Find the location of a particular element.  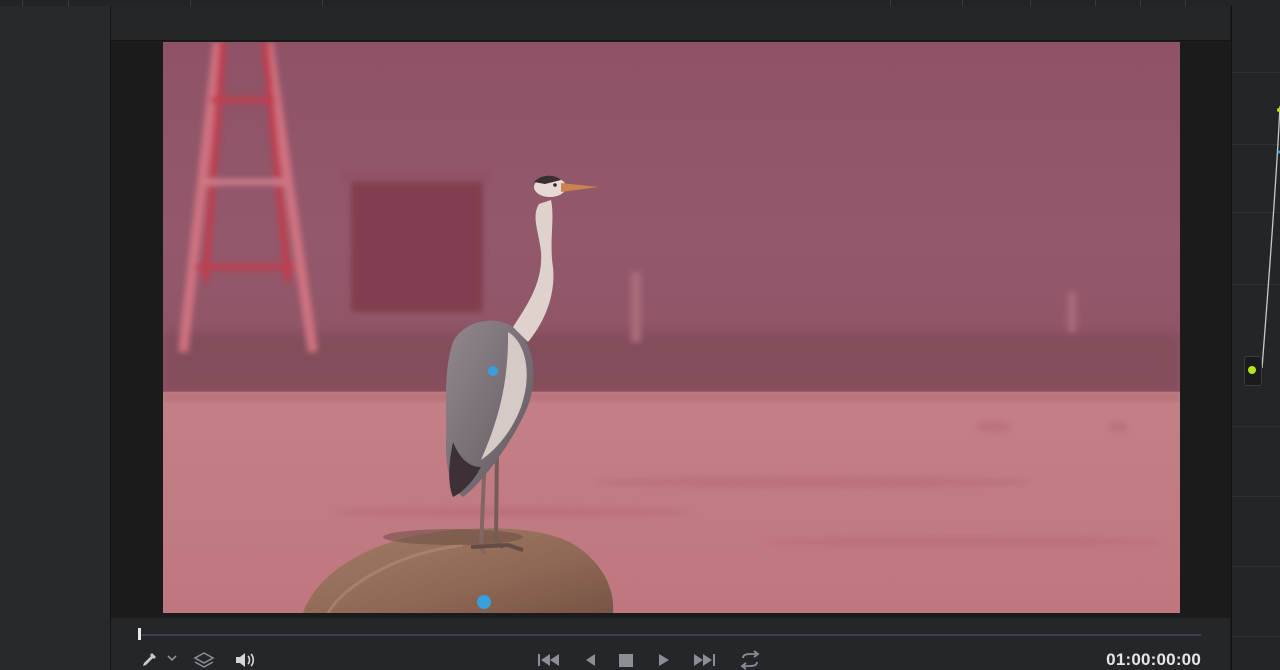

node-output-dot is located at coordinates (1252, 370).